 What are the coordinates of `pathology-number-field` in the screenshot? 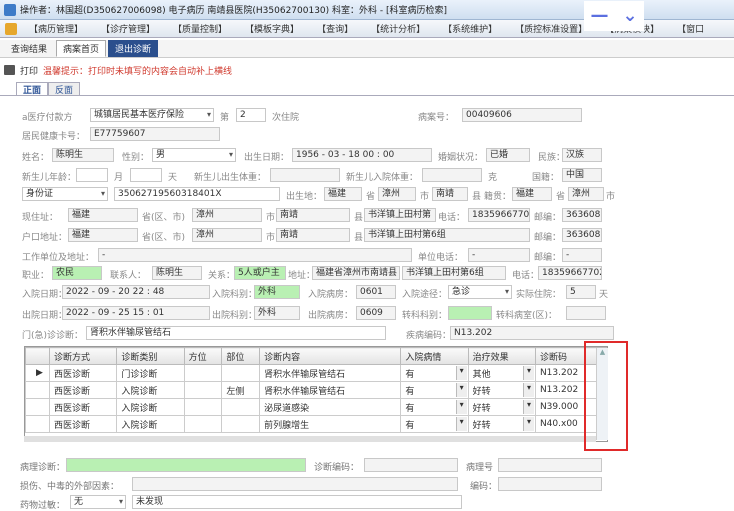 It's located at (550, 465).